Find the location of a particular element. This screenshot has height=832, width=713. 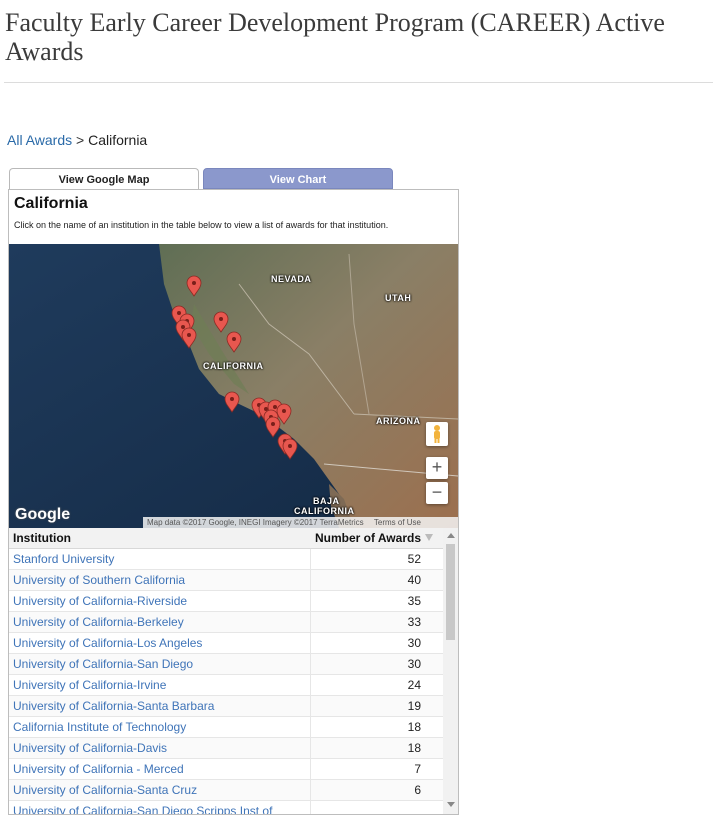

award-count: 35 is located at coordinates (414, 601).